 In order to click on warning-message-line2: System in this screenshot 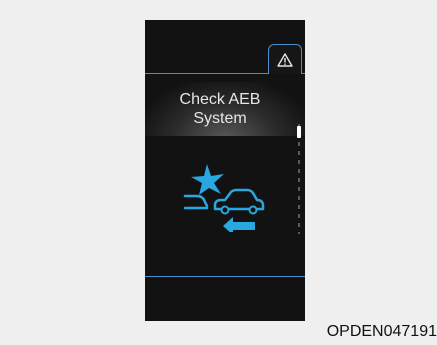, I will do `click(220, 118)`.